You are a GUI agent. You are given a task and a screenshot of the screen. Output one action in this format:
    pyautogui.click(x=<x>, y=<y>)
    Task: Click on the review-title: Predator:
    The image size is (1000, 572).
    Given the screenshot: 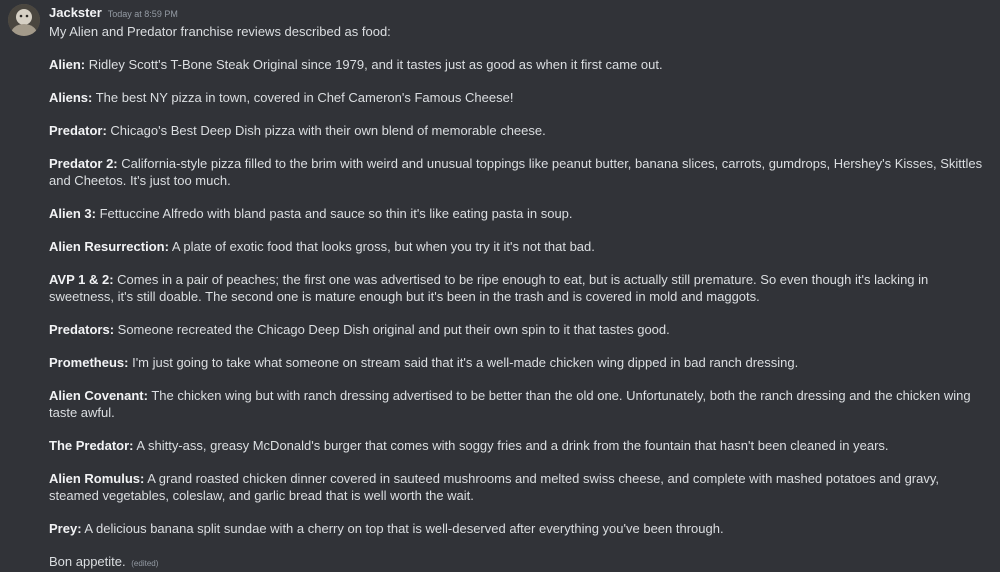 What is the action you would take?
    pyautogui.click(x=78, y=130)
    